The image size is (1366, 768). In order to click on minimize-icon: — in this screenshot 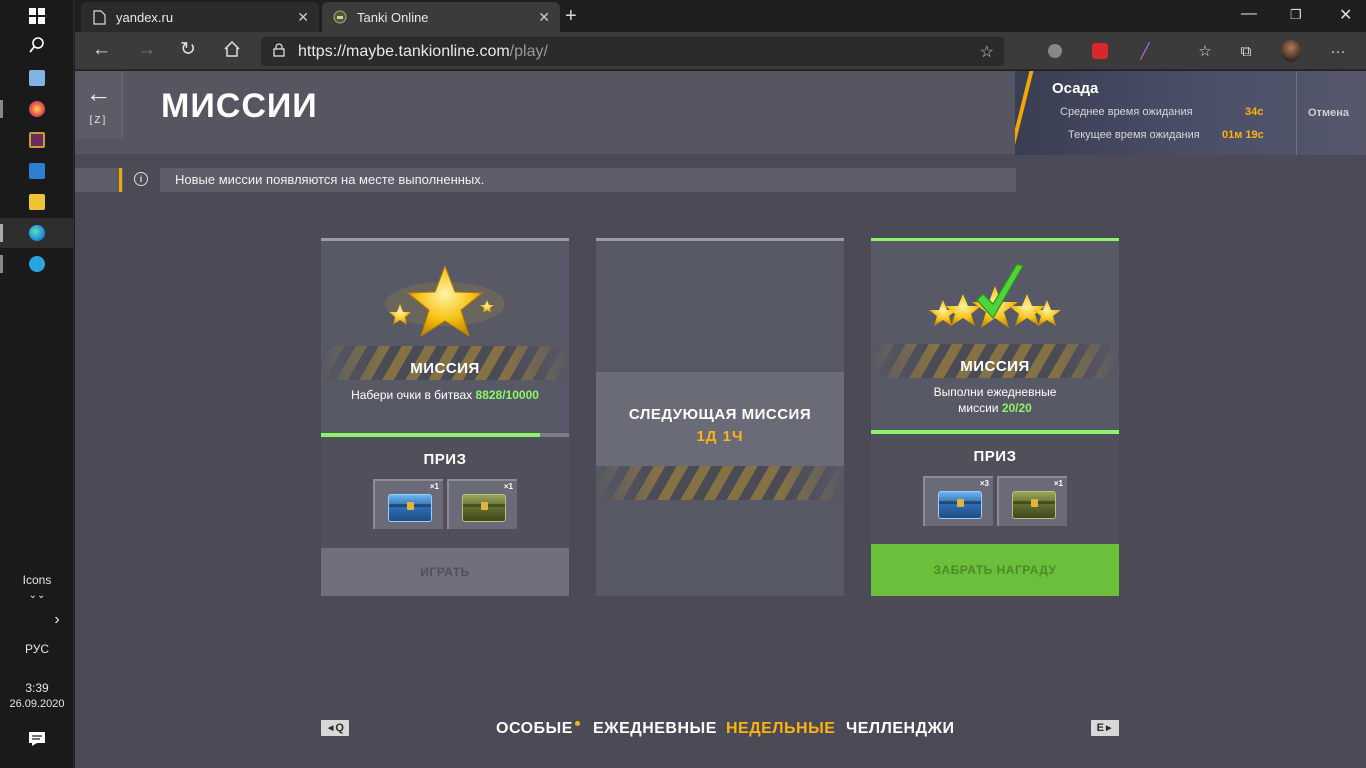, I will do `click(1249, 14)`.